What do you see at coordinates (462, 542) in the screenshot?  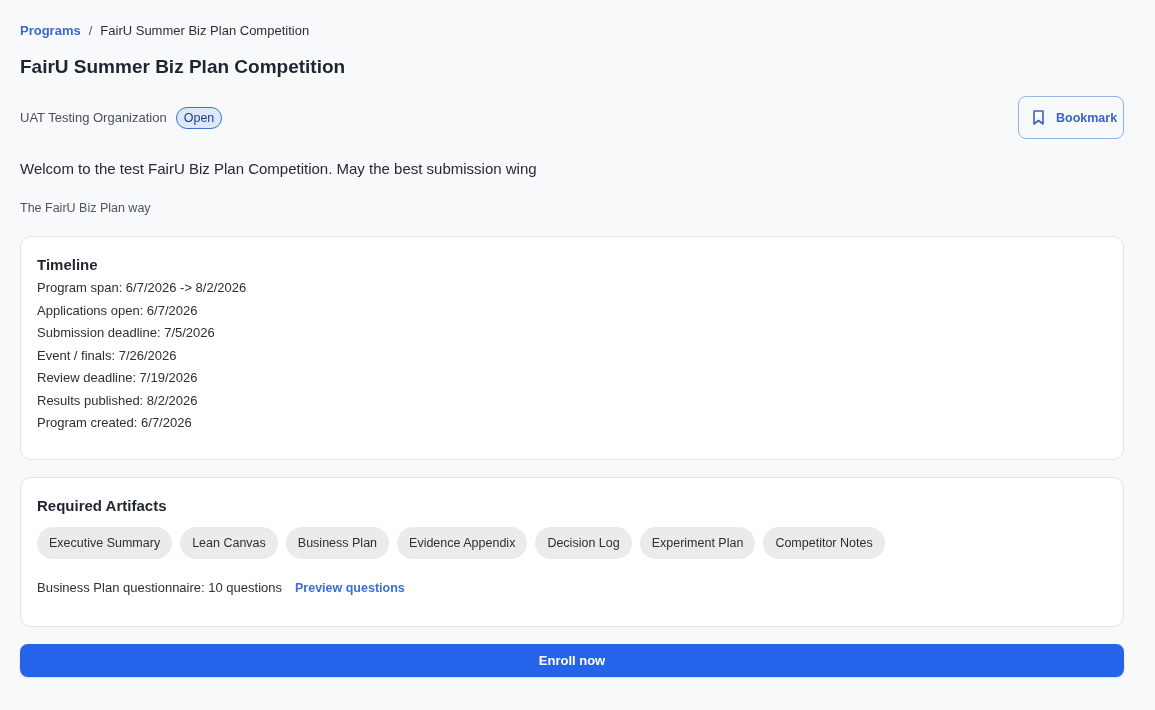 I see `artifact-chip: Evidence Appendix` at bounding box center [462, 542].